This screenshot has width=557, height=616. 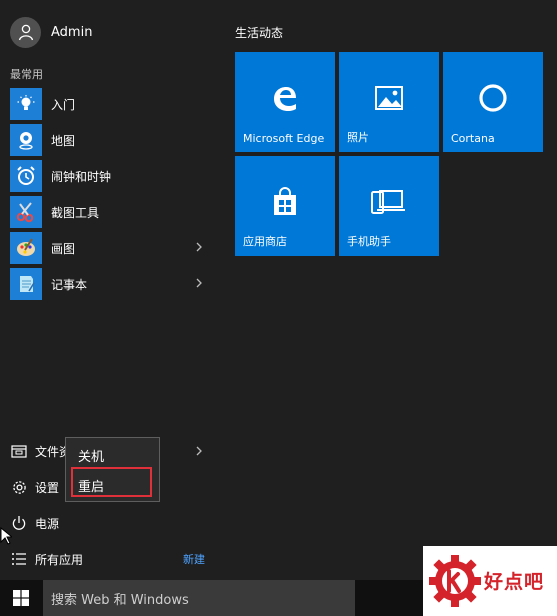 What do you see at coordinates (63, 104) in the screenshot?
I see `app-label: 入门` at bounding box center [63, 104].